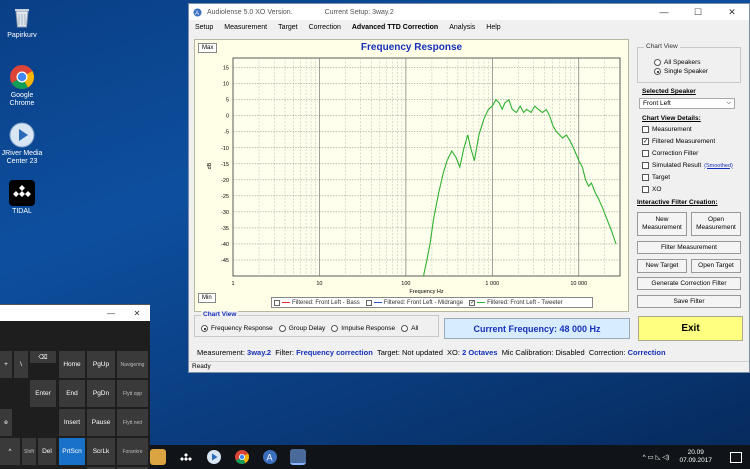  What do you see at coordinates (101, 451) in the screenshot?
I see `key-scrlk: ScrLk` at bounding box center [101, 451].